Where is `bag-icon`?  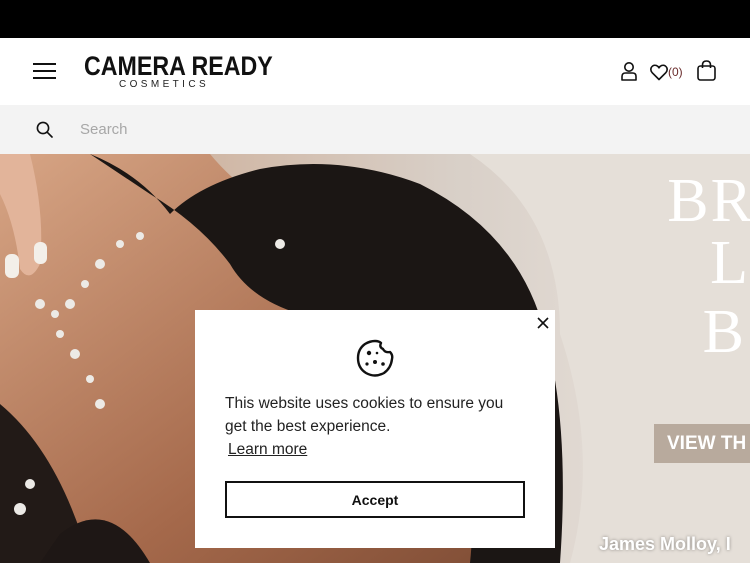 bag-icon is located at coordinates (706, 70).